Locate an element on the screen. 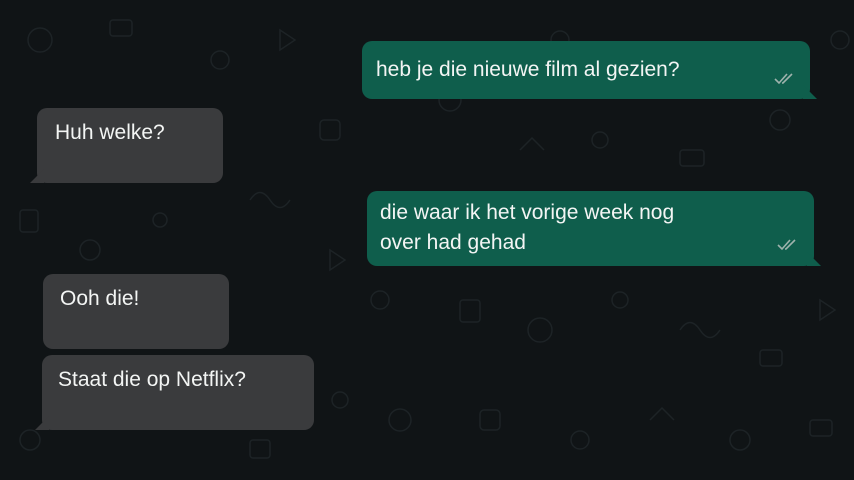  incoming-message-bubble: Ooh die! is located at coordinates (136, 311).